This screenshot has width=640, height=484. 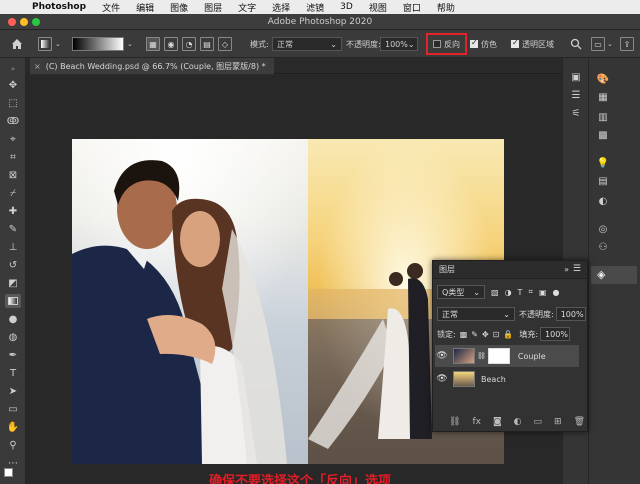 What do you see at coordinates (13, 139) in the screenshot?
I see `quick-select-tool-icon: ⌖` at bounding box center [13, 139].